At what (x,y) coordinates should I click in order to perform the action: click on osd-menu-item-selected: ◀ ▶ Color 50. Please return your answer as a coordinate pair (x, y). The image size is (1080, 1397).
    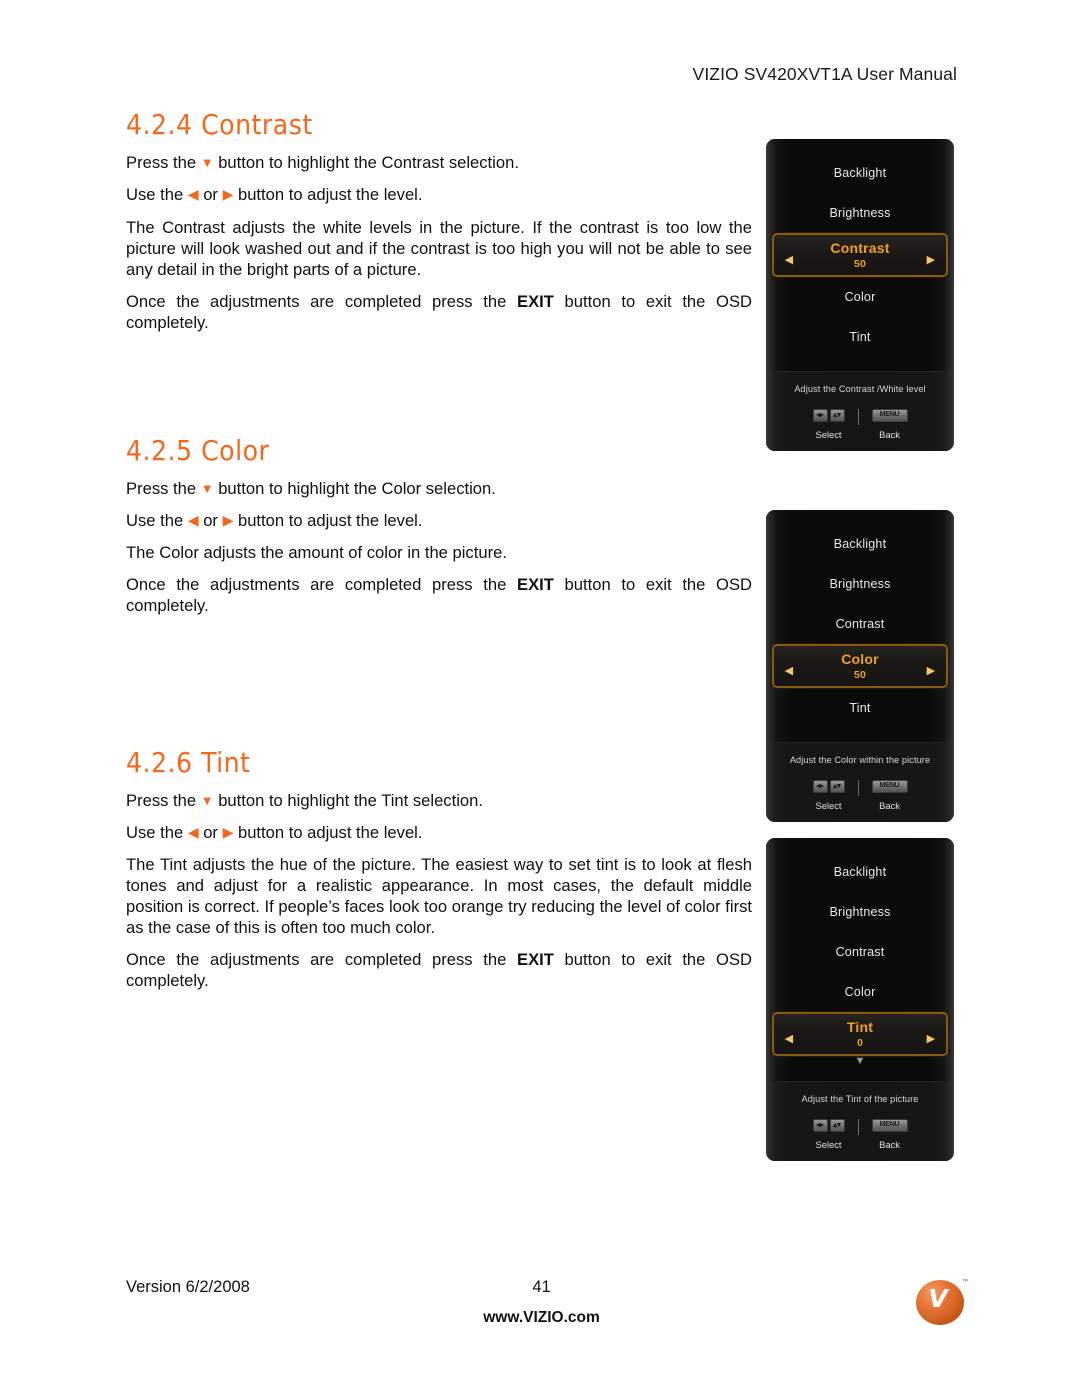
    Looking at the image, I should click on (860, 666).